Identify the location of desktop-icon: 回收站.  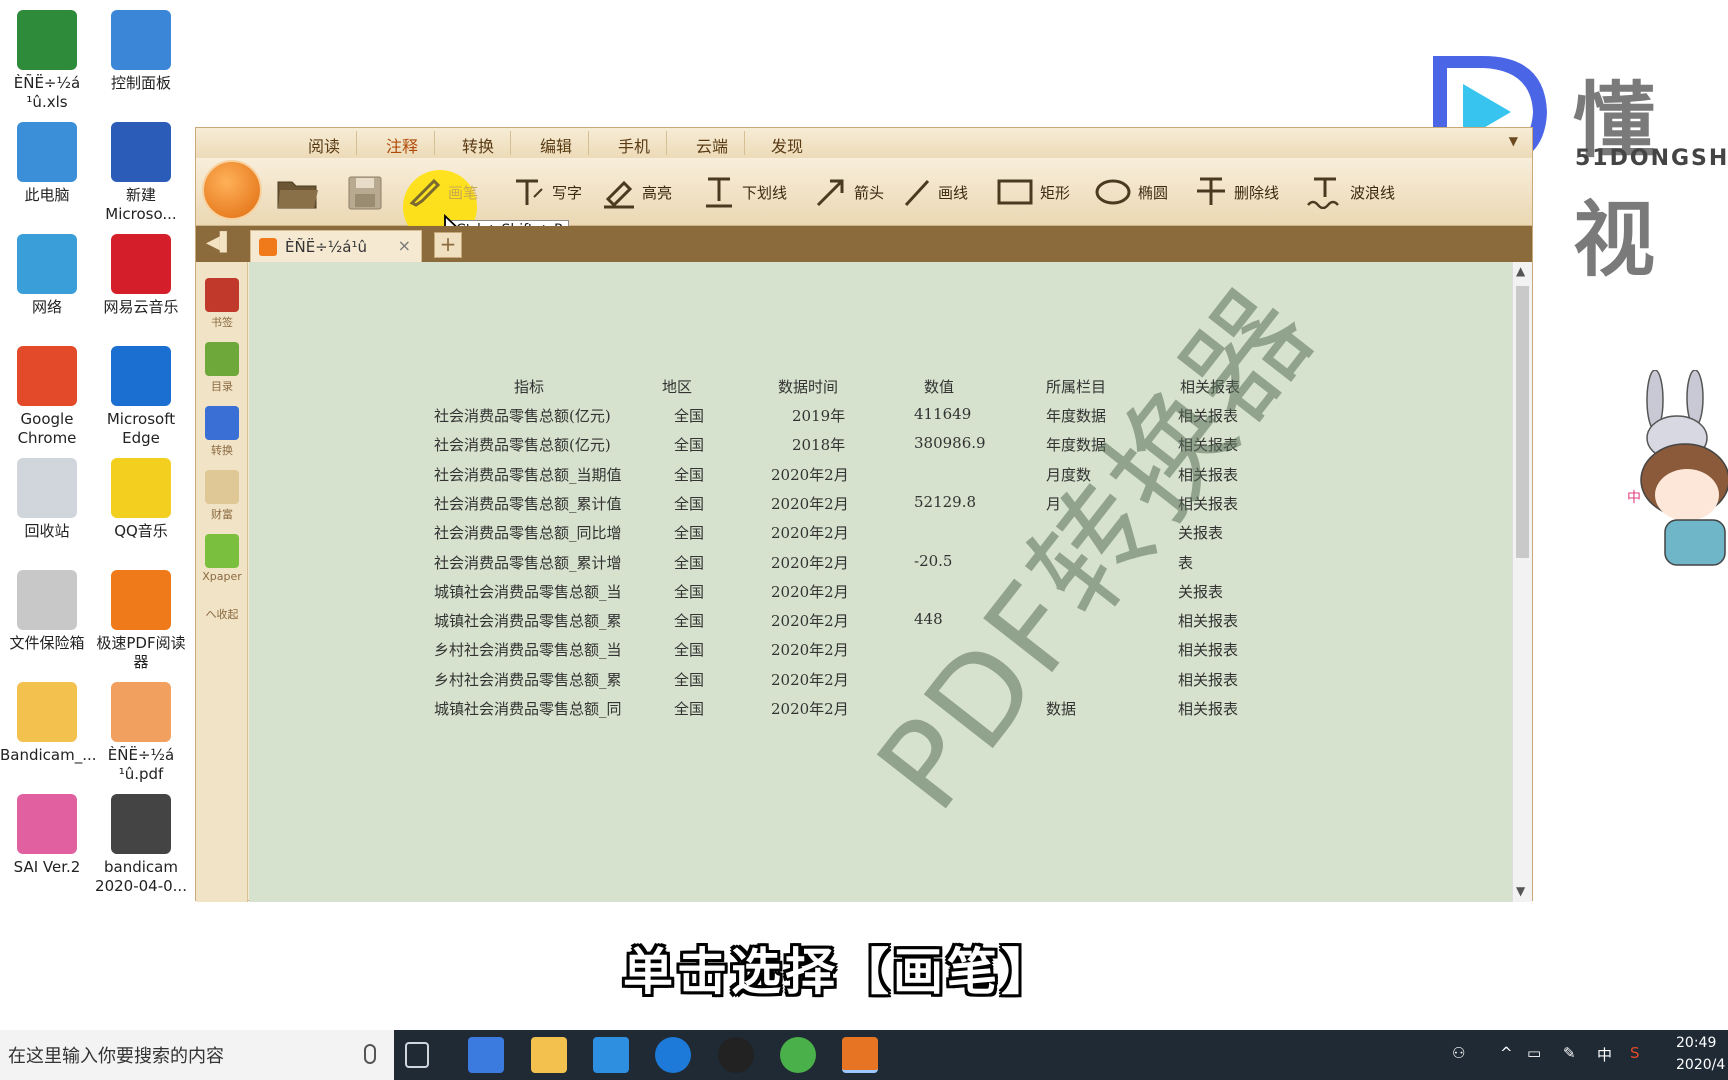
(47, 499).